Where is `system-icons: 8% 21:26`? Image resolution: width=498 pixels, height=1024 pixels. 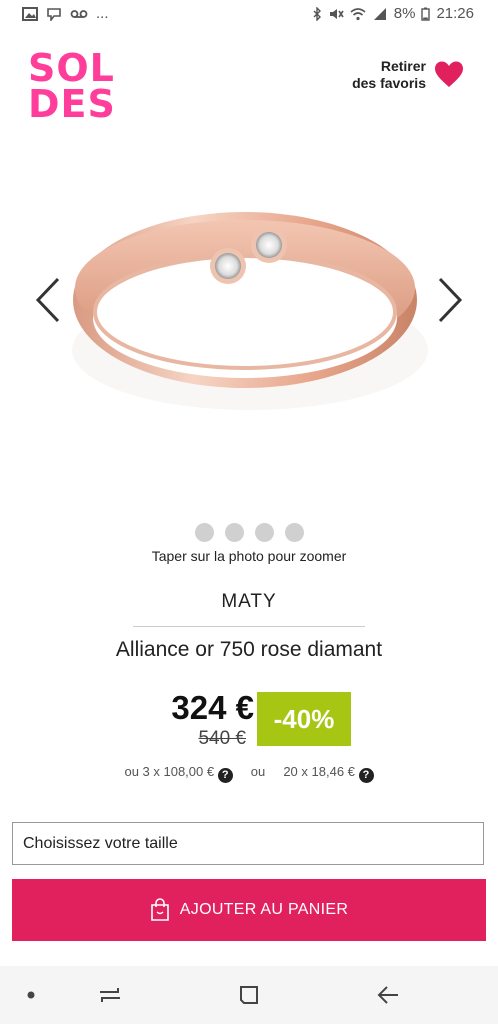
system-icons: 8% 21:26 is located at coordinates (393, 13).